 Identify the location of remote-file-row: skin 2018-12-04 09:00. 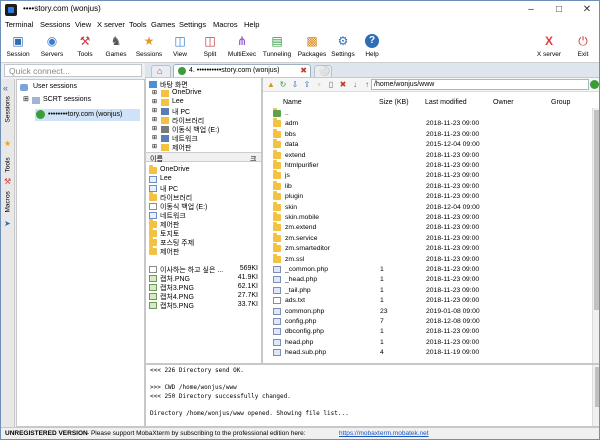
(427, 207).